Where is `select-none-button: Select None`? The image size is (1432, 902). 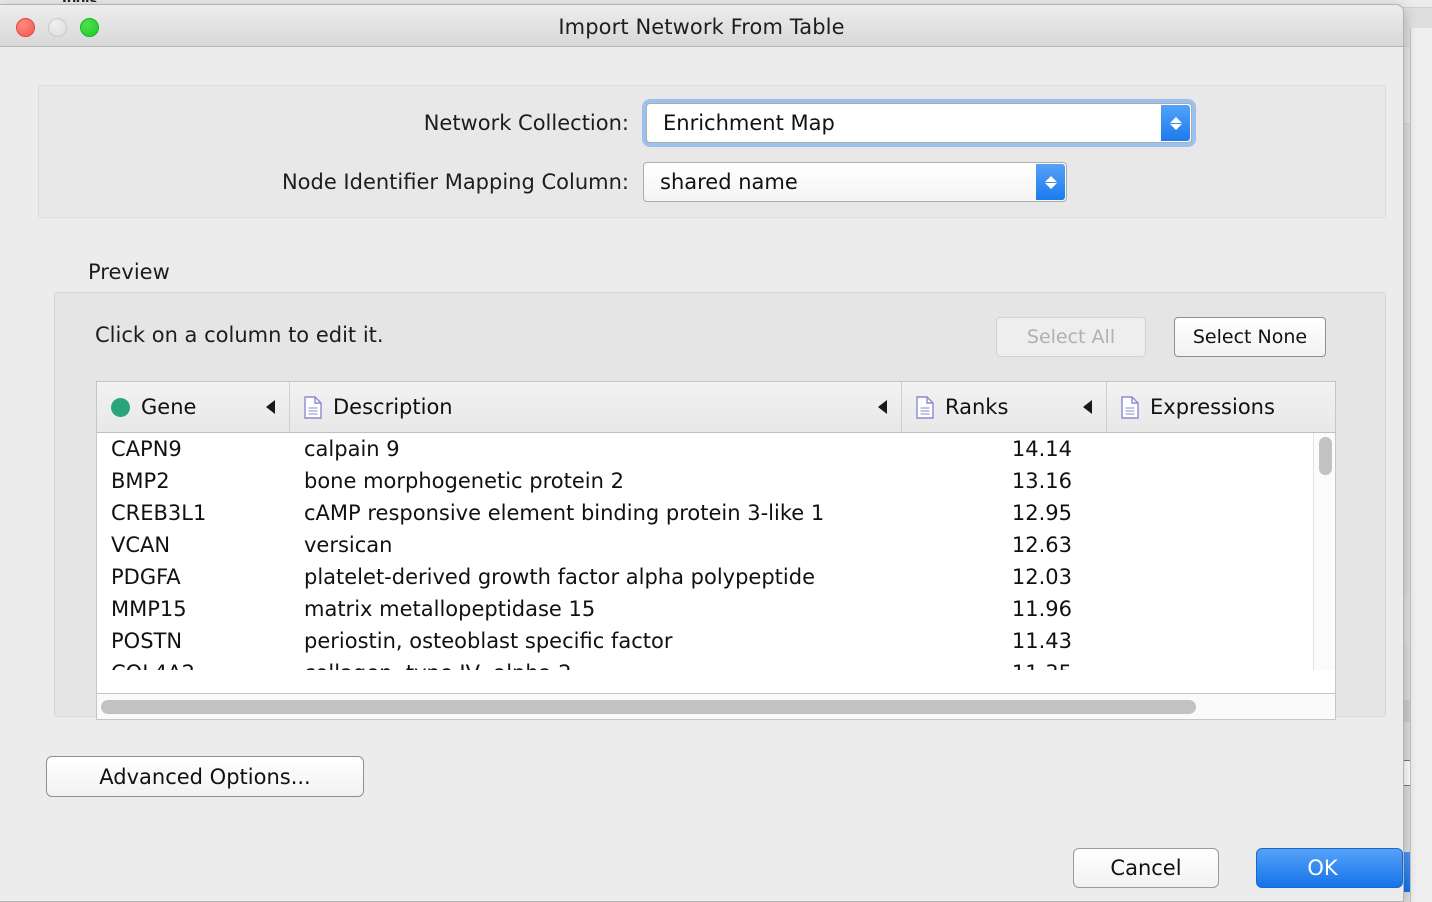
select-none-button: Select None is located at coordinates (1250, 337).